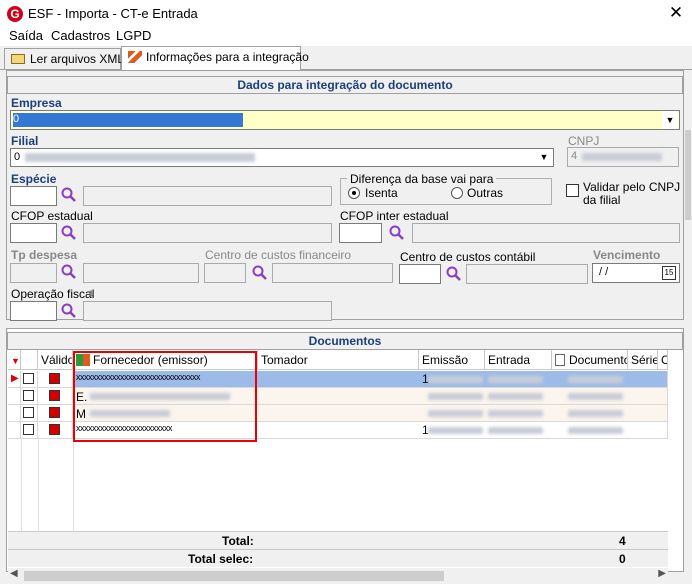 The image size is (692, 584). I want to click on feather-icon, so click(135, 57).